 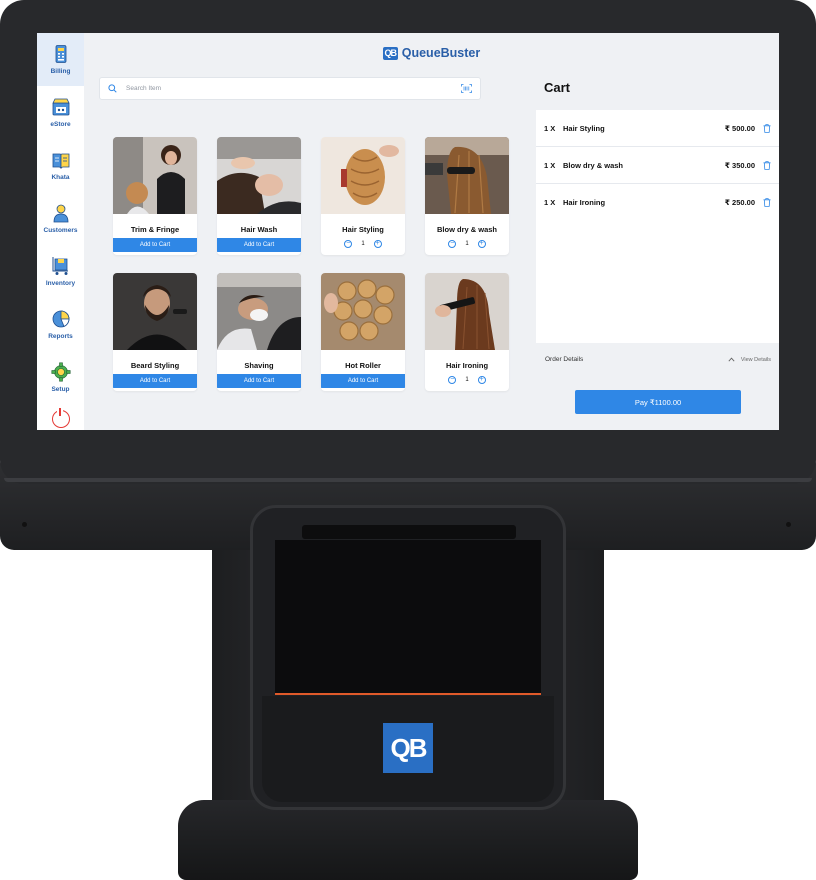 I want to click on brand-logo-icon: QB, so click(x=390, y=53).